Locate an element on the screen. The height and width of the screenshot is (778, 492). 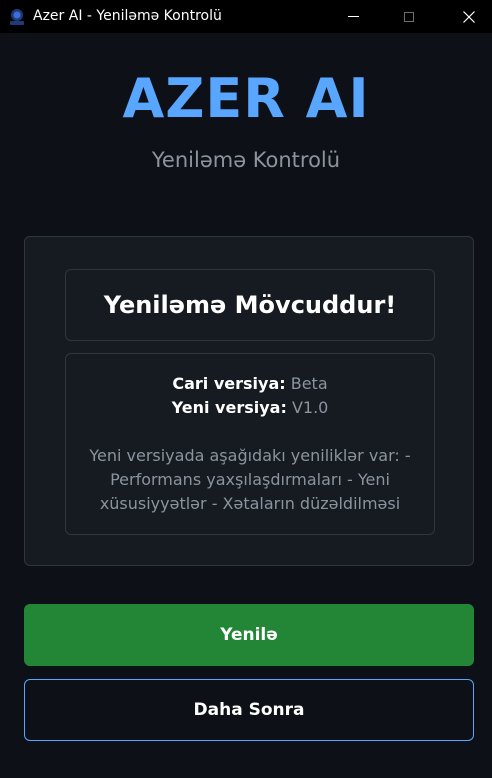
new-version-label: Yeni versiya: is located at coordinates (229, 407).